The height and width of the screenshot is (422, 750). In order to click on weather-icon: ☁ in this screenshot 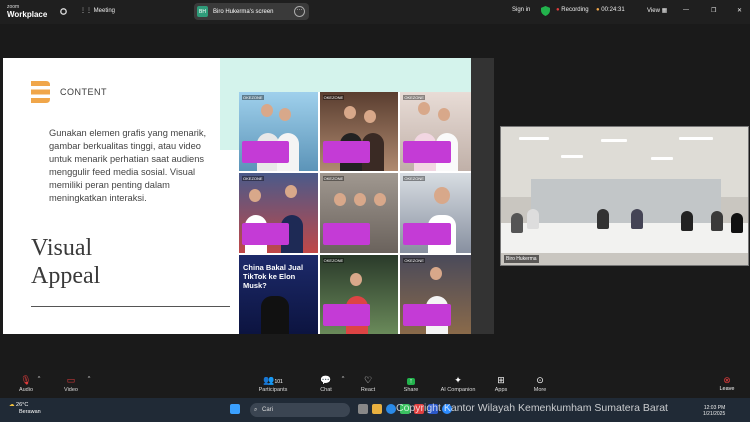, I will do `click(12, 405)`.